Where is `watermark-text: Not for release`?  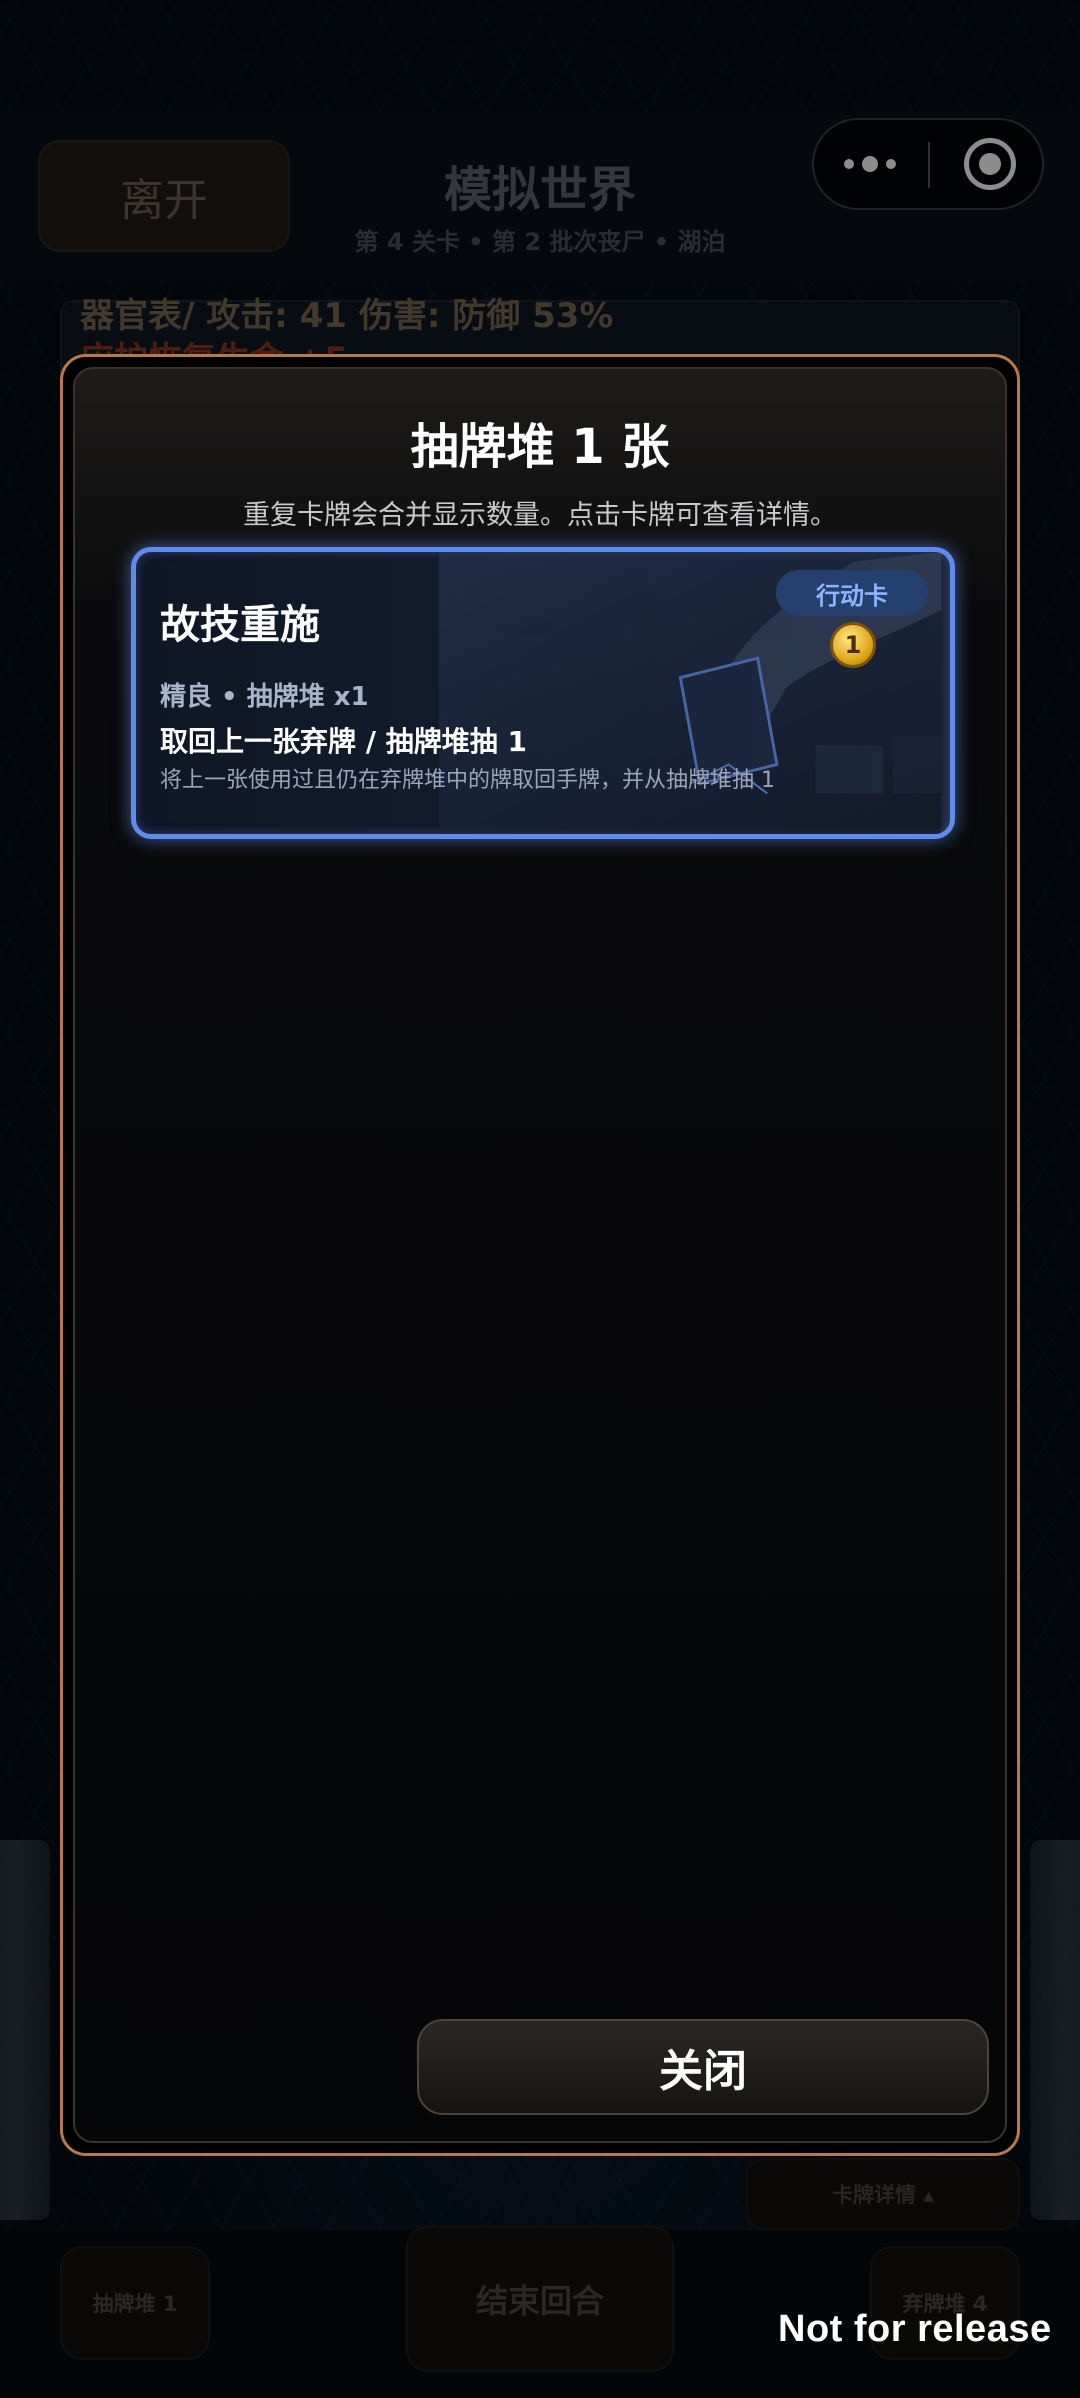 watermark-text: Not for release is located at coordinates (915, 2329).